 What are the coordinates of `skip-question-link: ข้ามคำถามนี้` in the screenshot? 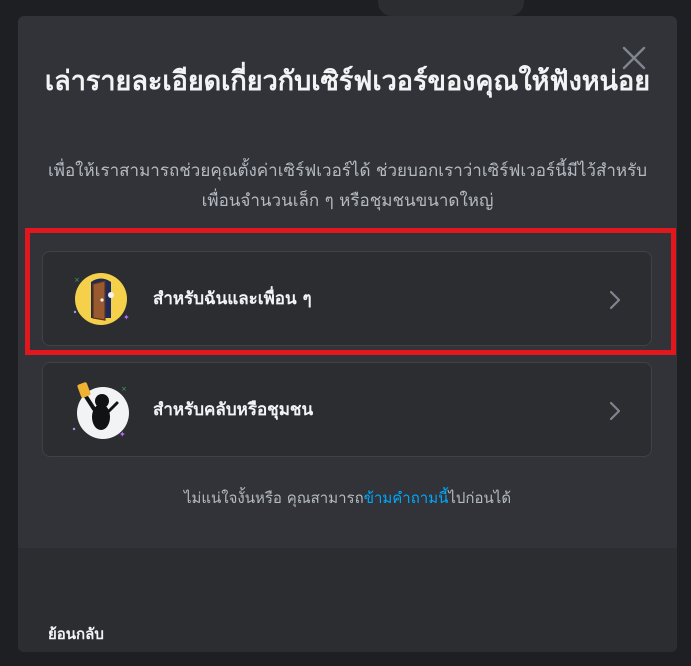 It's located at (406, 498).